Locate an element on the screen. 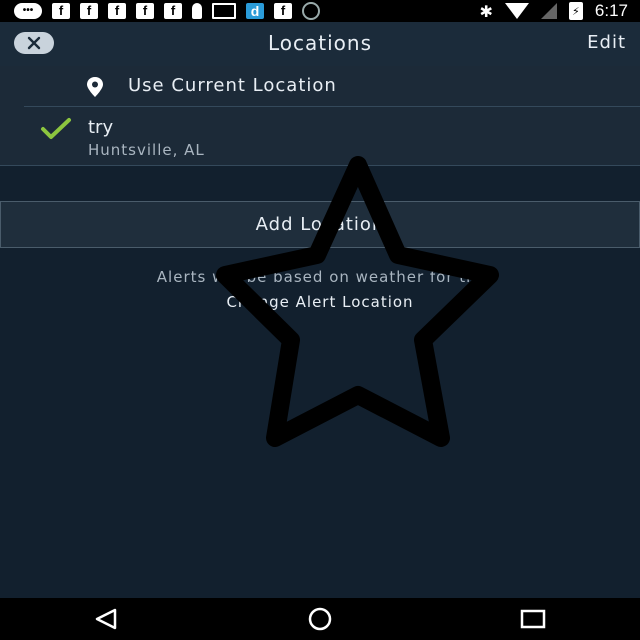 Image resolution: width=640 pixels, height=640 pixels. alerts-note: Alerts will be based on weather for try is located at coordinates (320, 277).